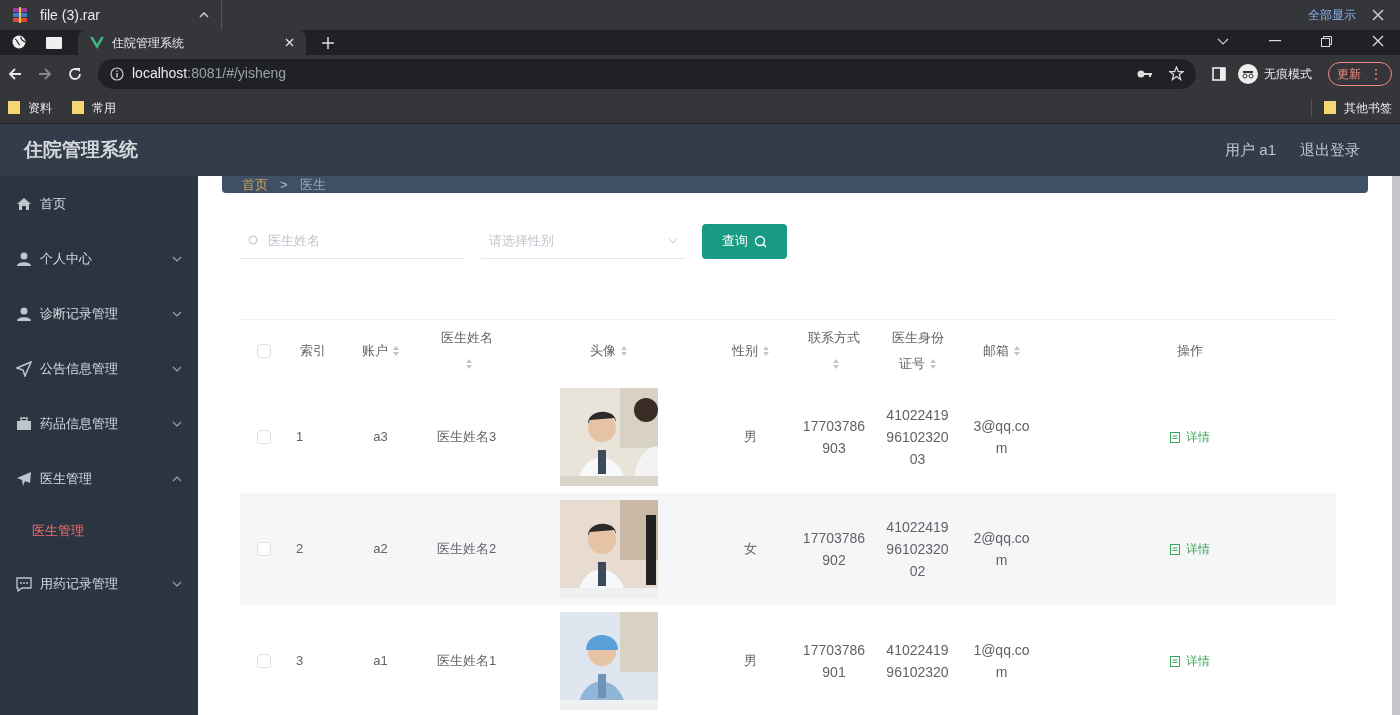  What do you see at coordinates (24, 368) in the screenshot?
I see `send-icon` at bounding box center [24, 368].